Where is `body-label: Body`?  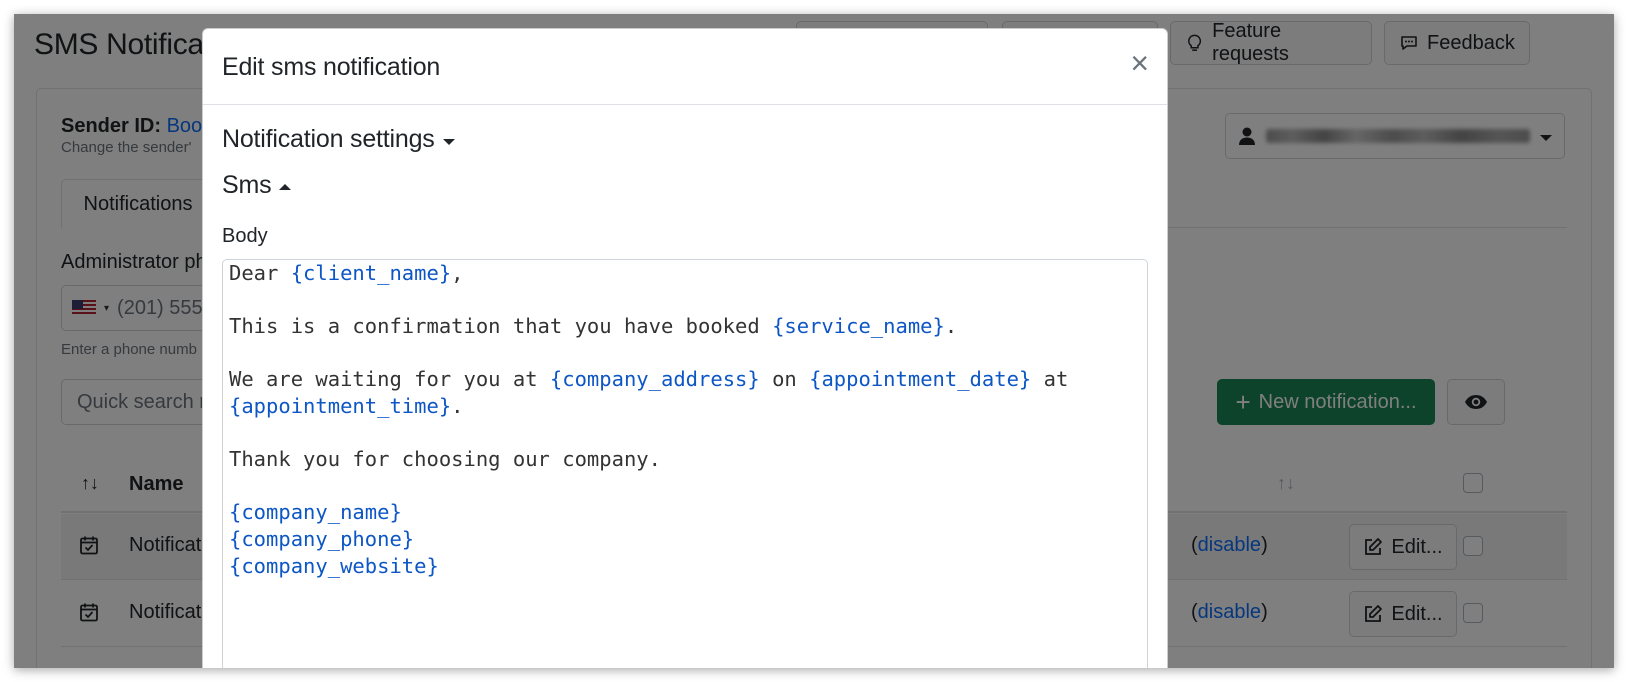
body-label: Body is located at coordinates (245, 236).